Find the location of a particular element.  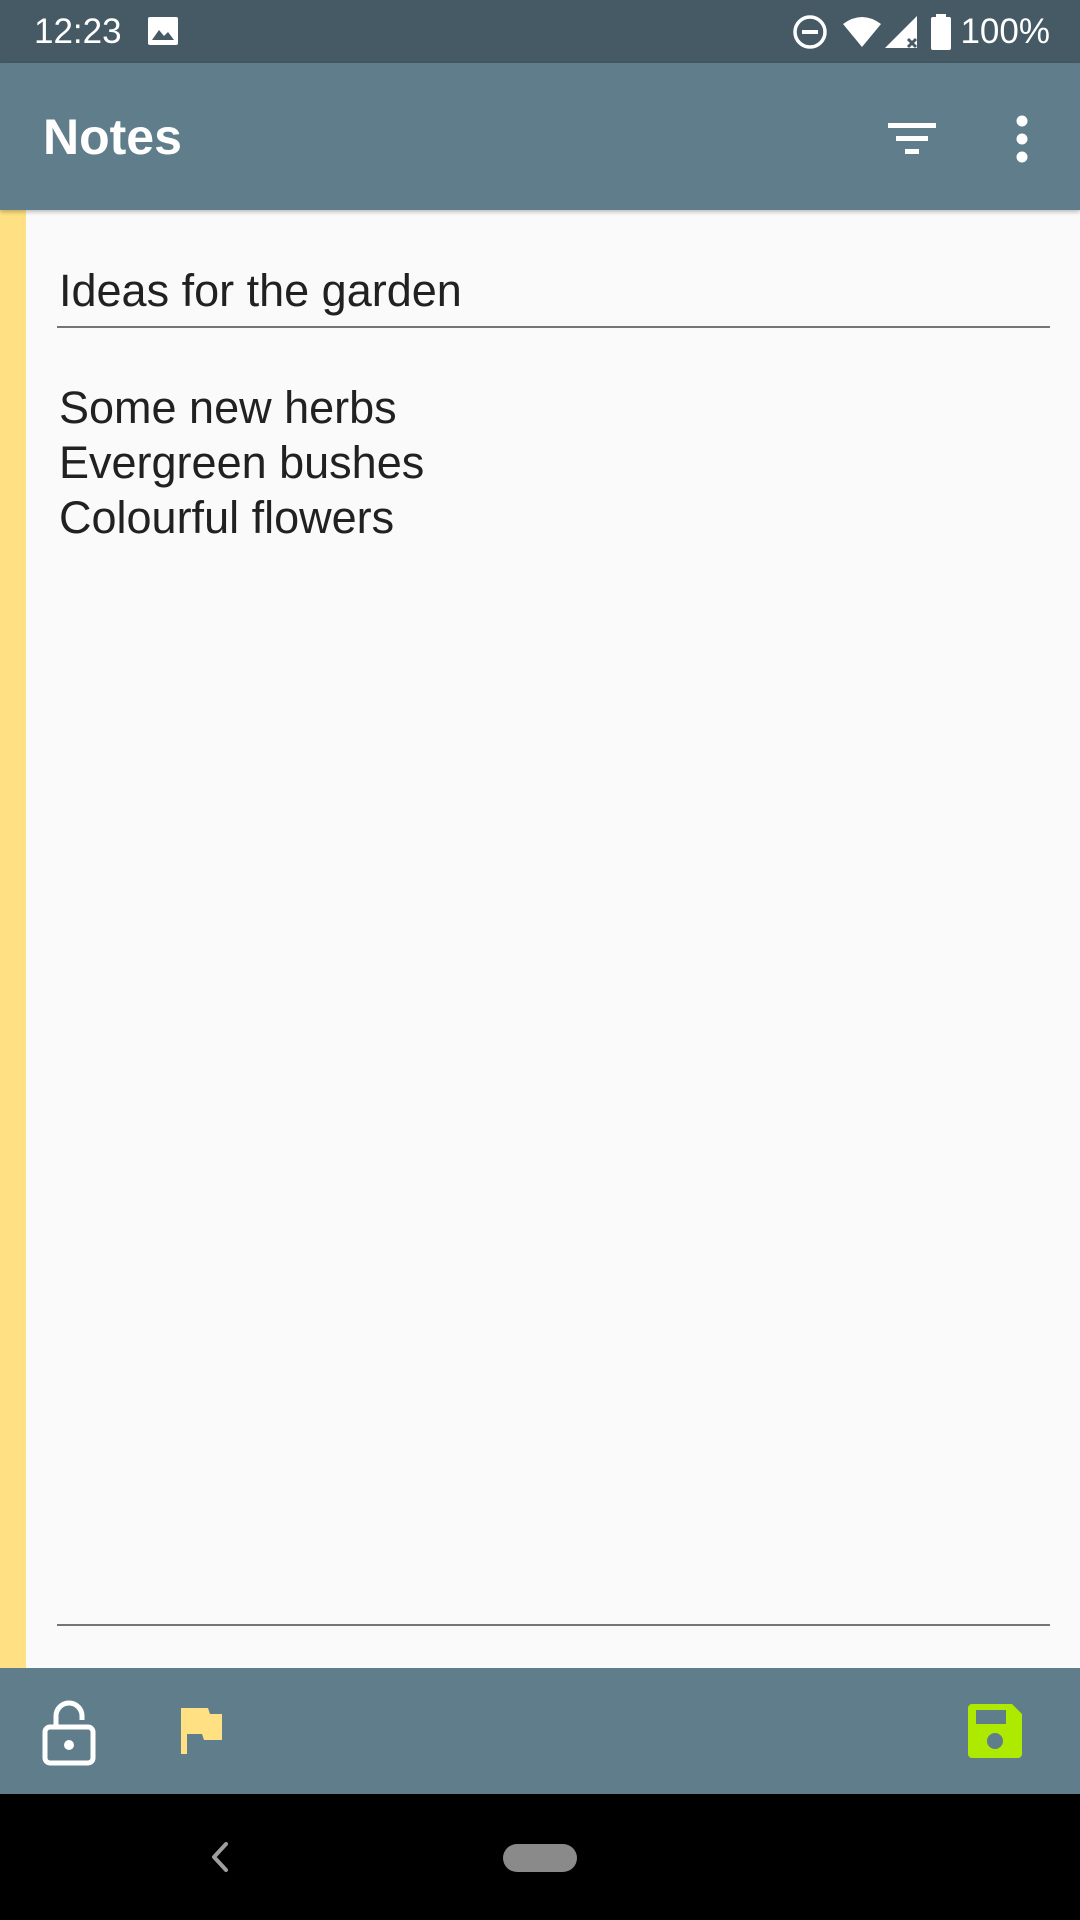

note-body-line: Some new herbs is located at coordinates (228, 407).